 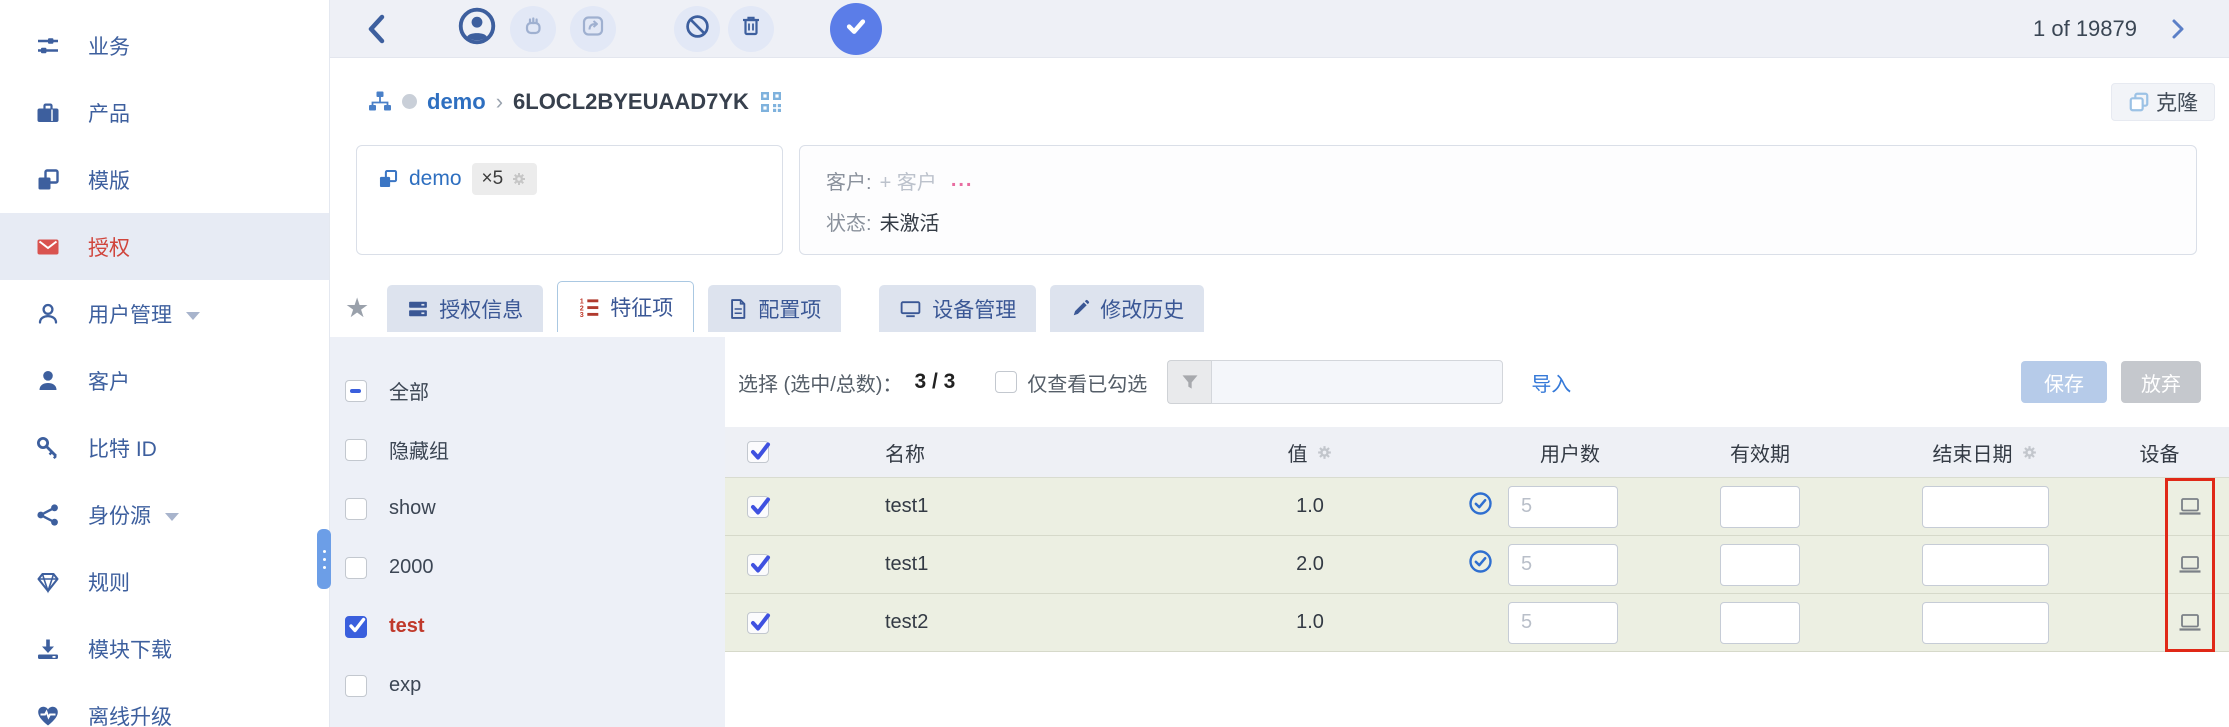 I want to click on sidebar-item-label: 离线升级, so click(x=130, y=716).